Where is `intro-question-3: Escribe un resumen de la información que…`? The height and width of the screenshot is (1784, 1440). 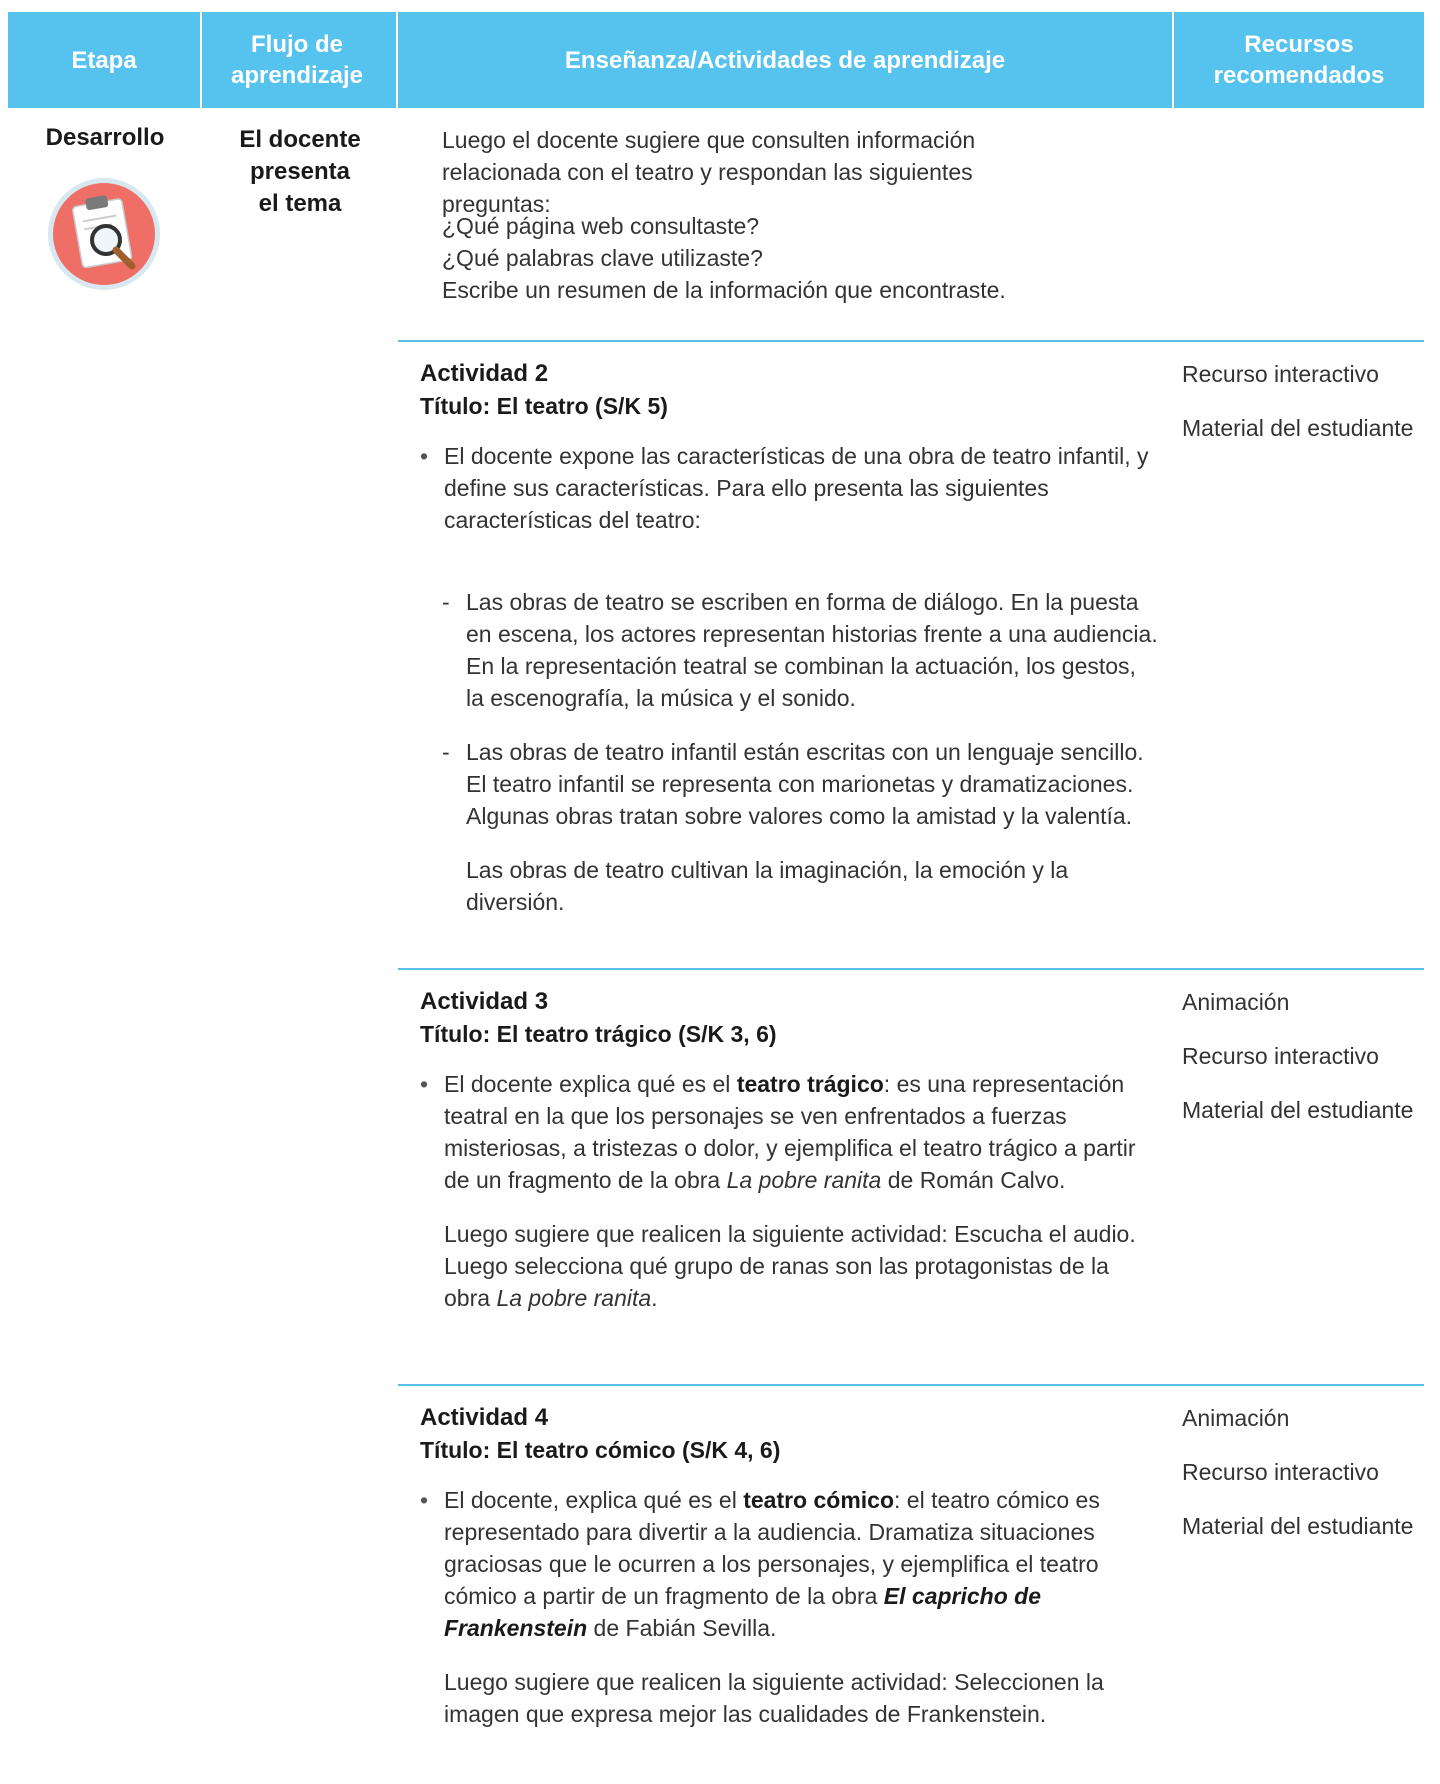 intro-question-3: Escribe un resumen de la información que… is located at coordinates (724, 290).